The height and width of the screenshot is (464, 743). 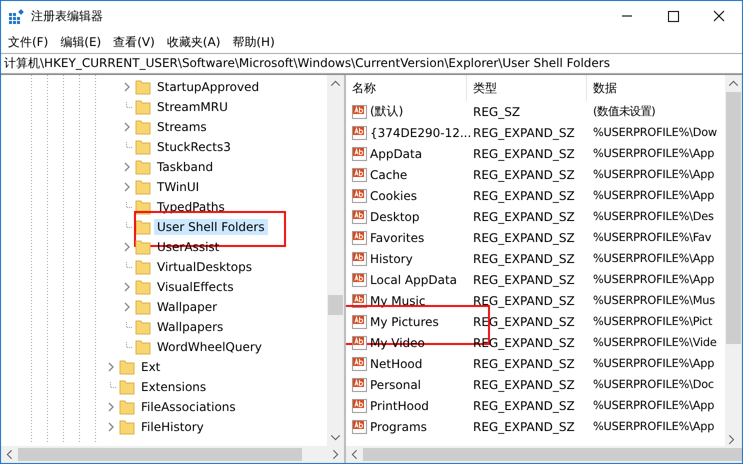 What do you see at coordinates (185, 167) in the screenshot?
I see `tree-item: Taskband` at bounding box center [185, 167].